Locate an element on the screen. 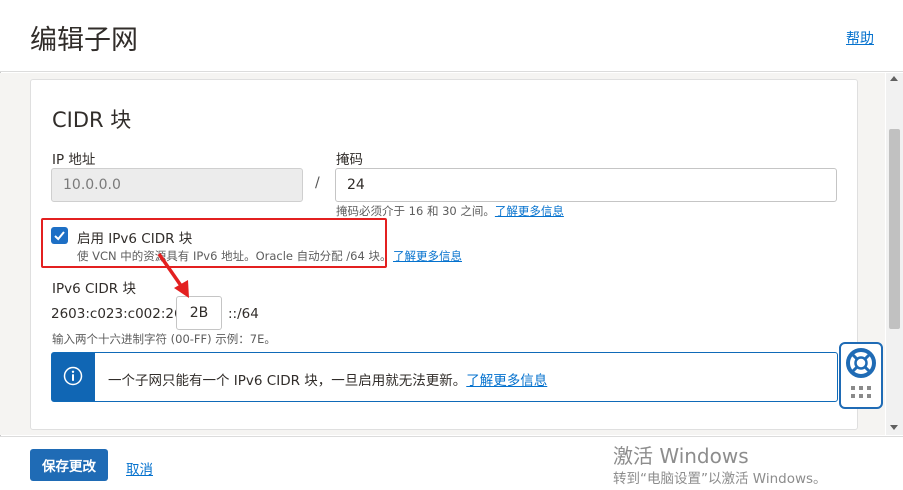 Image resolution: width=903 pixels, height=490 pixels. info-icon is located at coordinates (73, 376).